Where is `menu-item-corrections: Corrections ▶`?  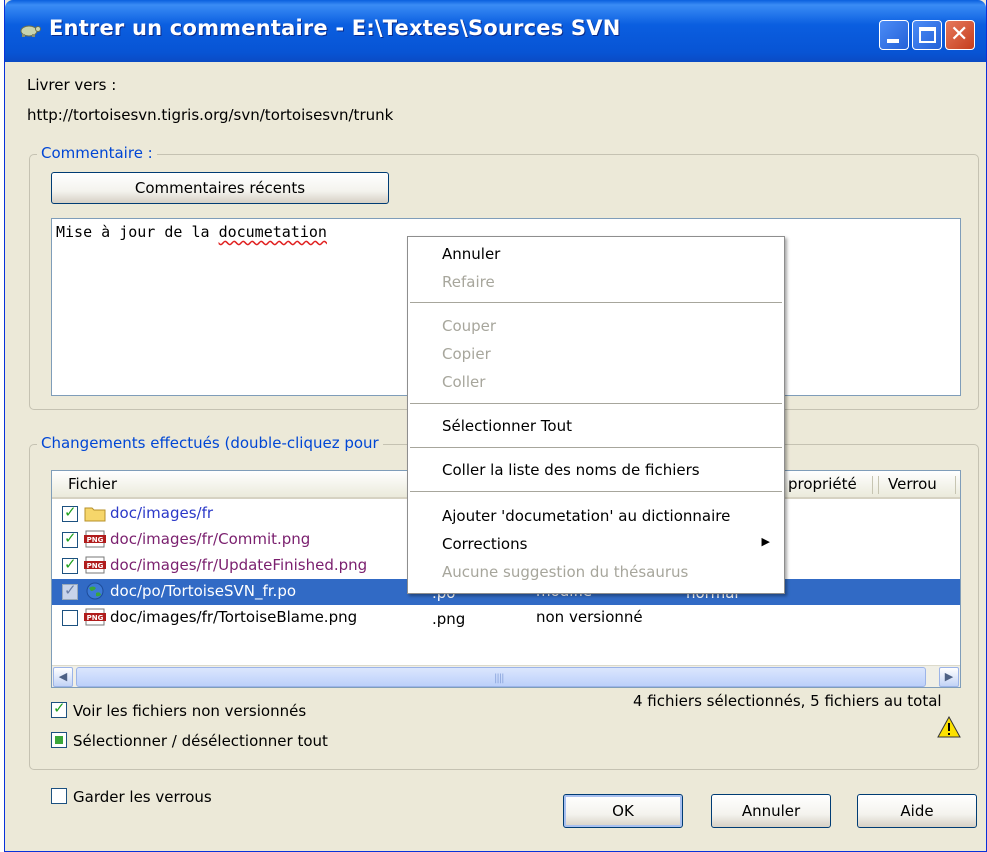 menu-item-corrections: Corrections ▶ is located at coordinates (612, 544).